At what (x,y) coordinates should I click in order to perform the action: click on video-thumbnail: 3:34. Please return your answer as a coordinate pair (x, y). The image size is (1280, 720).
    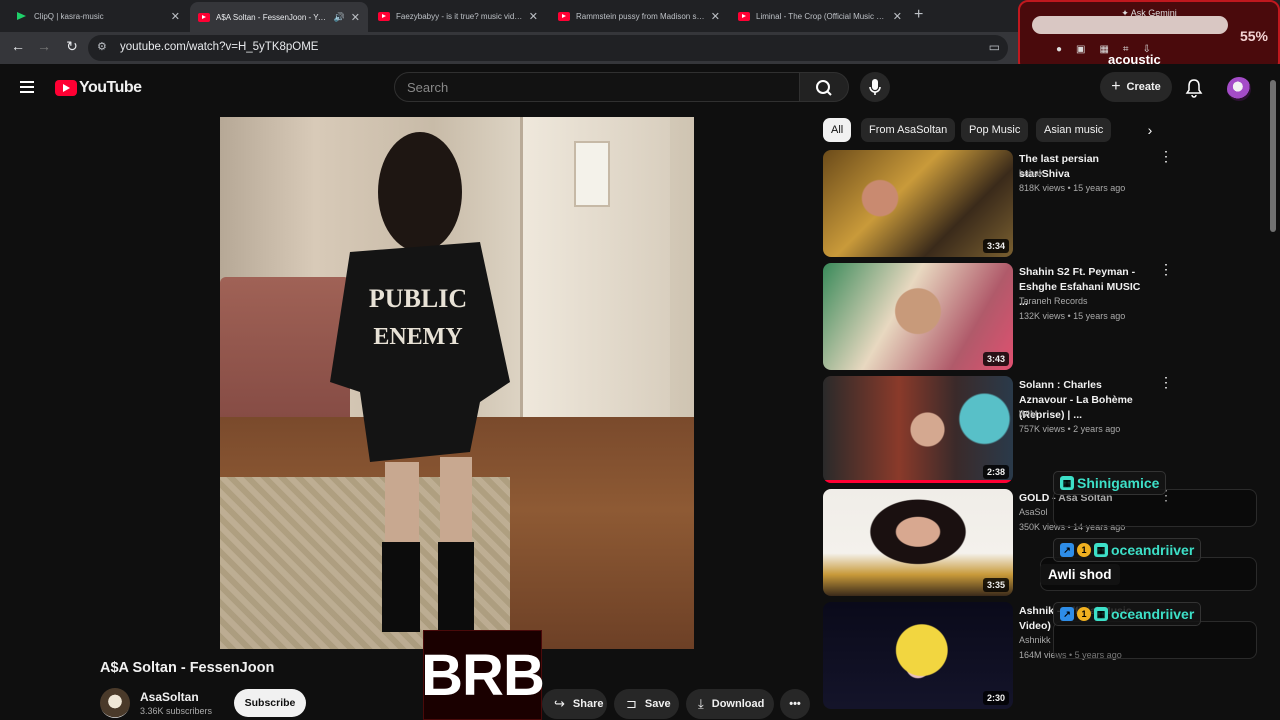
    Looking at the image, I should click on (918, 203).